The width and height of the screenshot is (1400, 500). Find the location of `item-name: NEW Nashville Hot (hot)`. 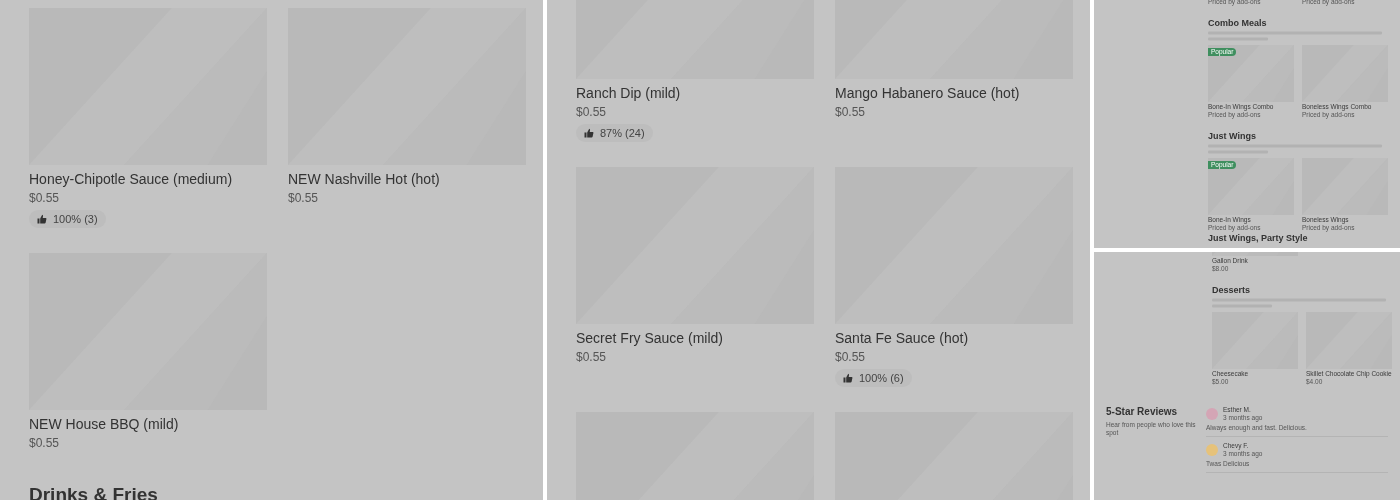

item-name: NEW Nashville Hot (hot) is located at coordinates (364, 179).